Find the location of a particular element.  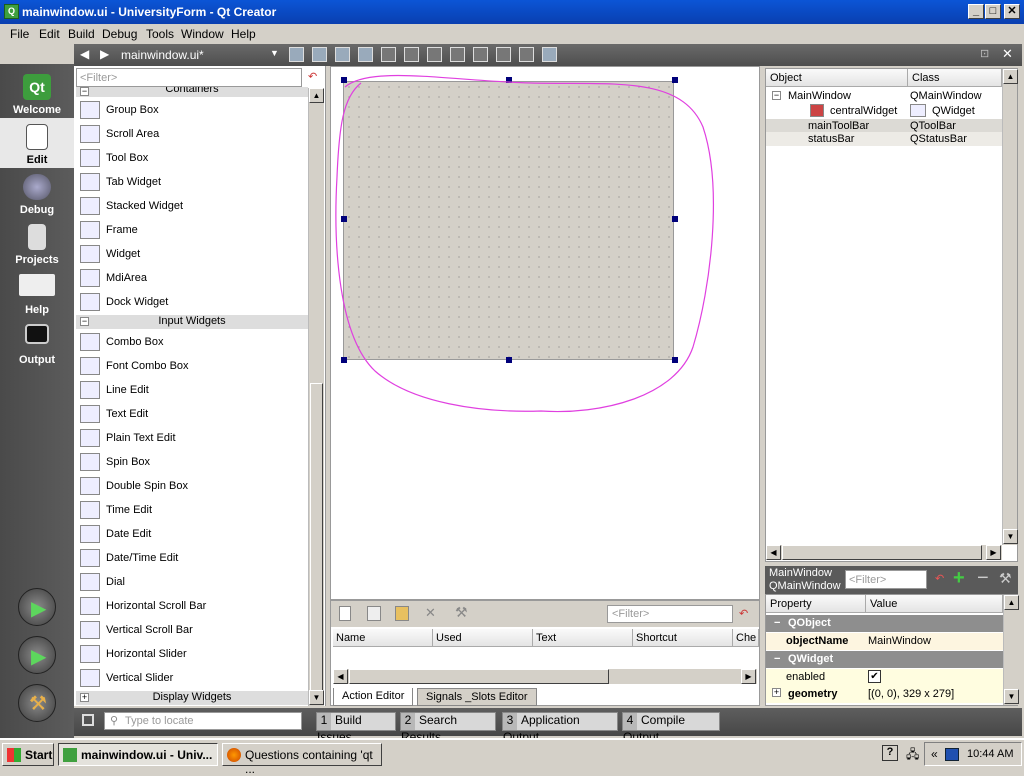

run-button: ▶ is located at coordinates (37, 607).